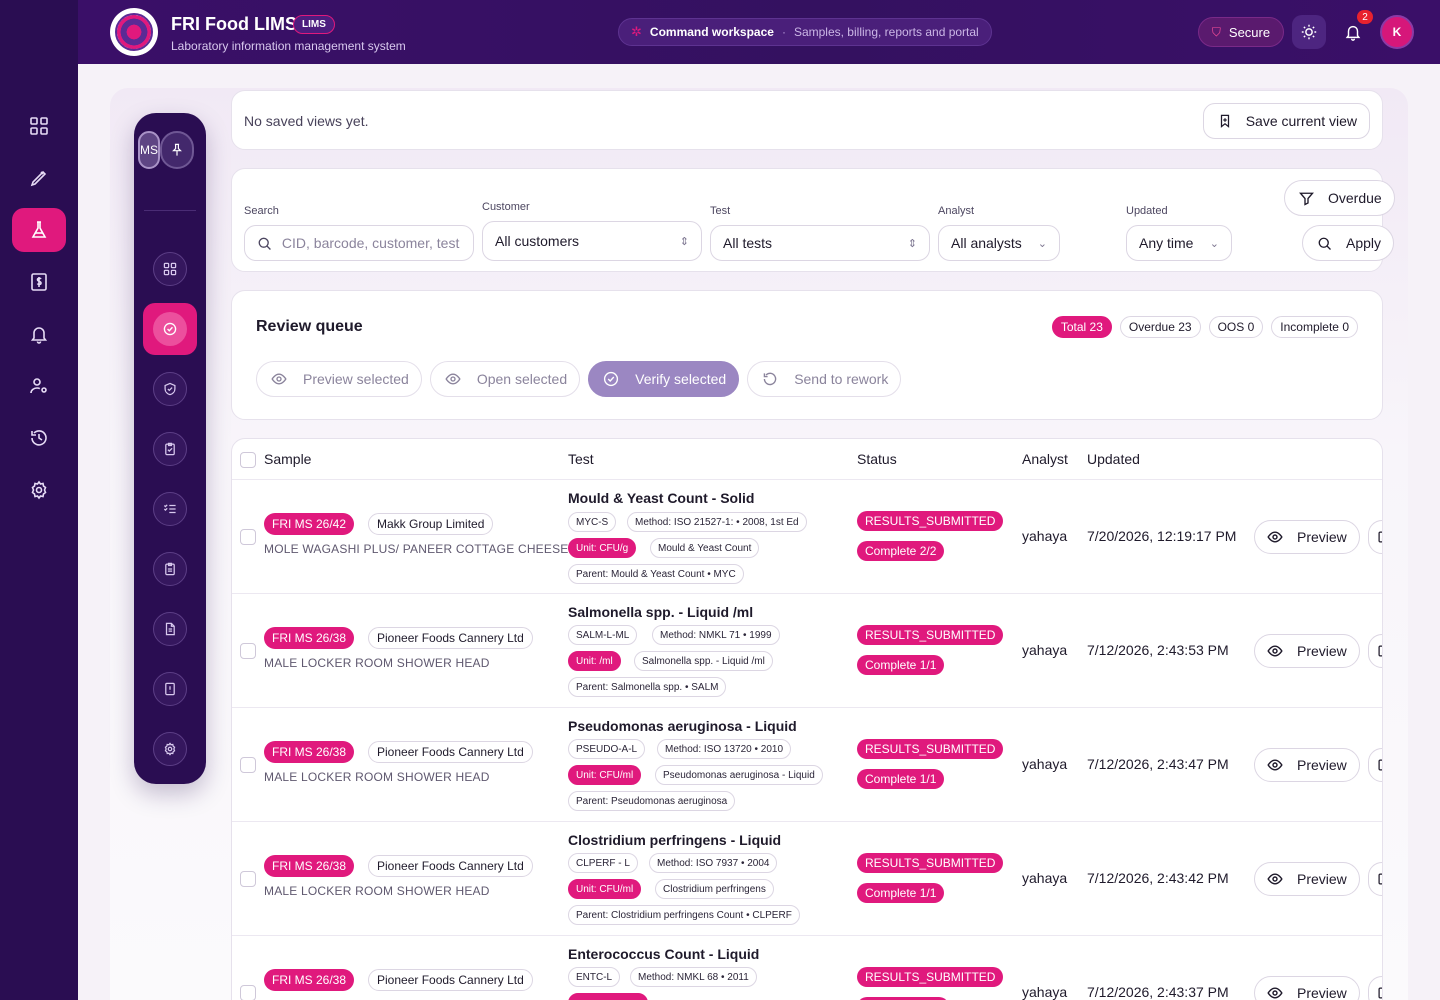 The height and width of the screenshot is (1000, 1440). Describe the element at coordinates (656, 574) in the screenshot. I see `parent-chip: Parent: Mould & Yeast Count • MYC` at that location.